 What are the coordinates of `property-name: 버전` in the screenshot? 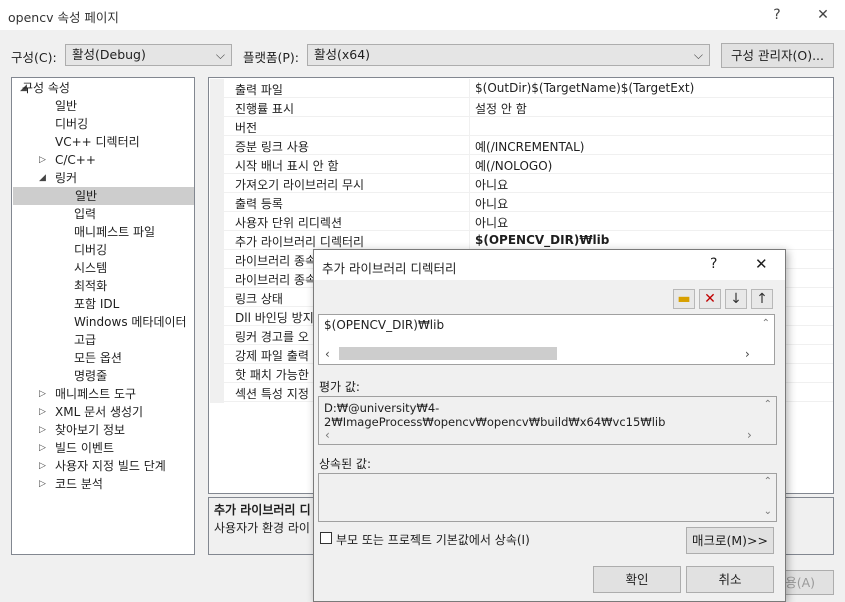 It's located at (246, 128).